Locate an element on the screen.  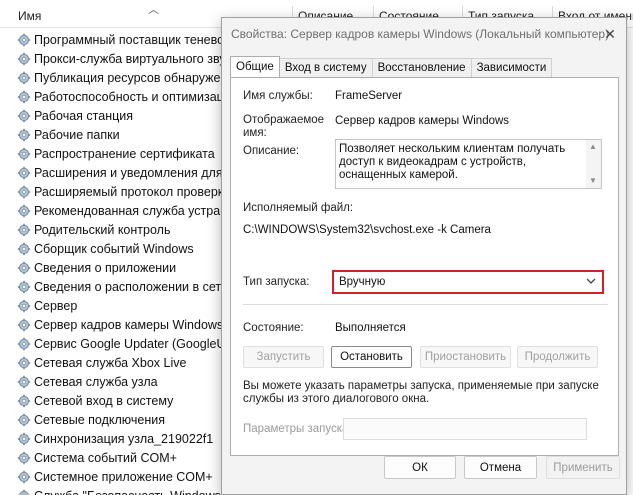
stop-button: Остановить is located at coordinates (371, 357).